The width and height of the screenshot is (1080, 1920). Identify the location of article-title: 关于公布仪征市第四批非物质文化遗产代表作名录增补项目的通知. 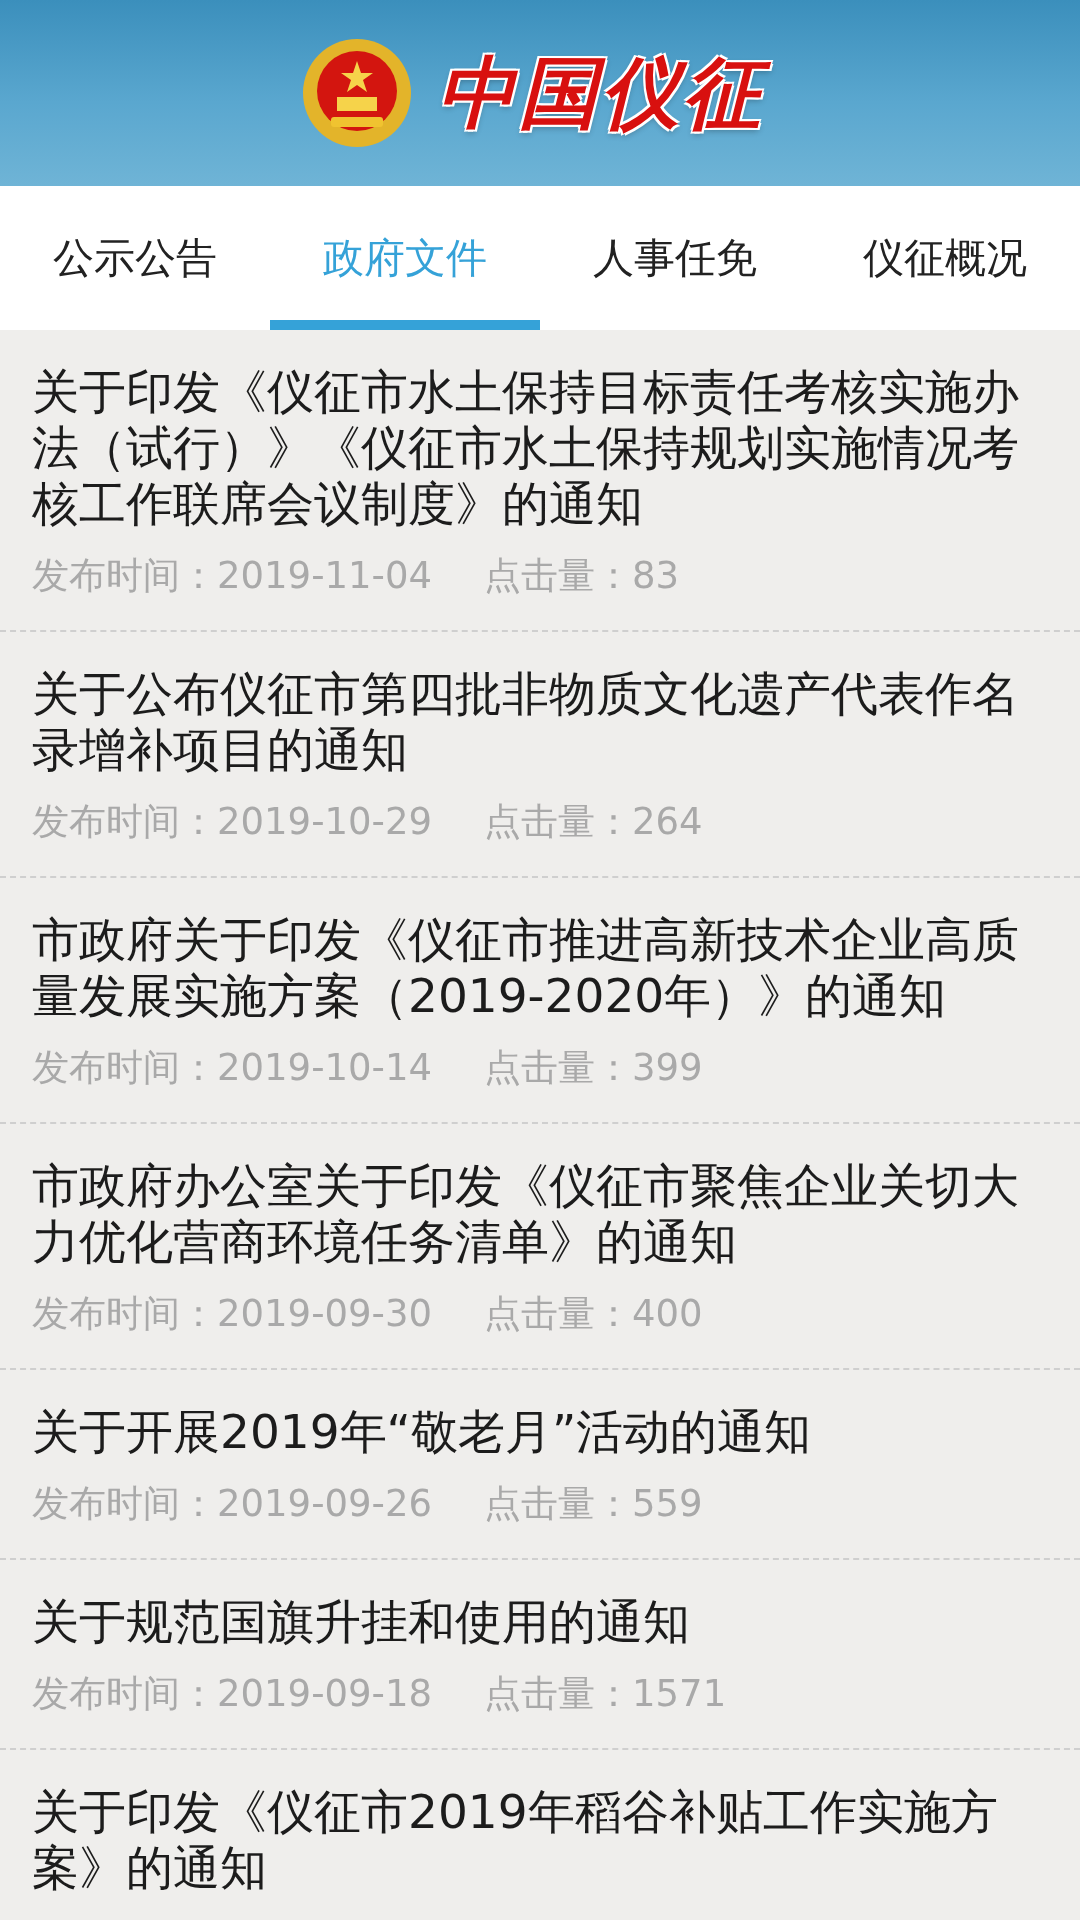
(526, 722).